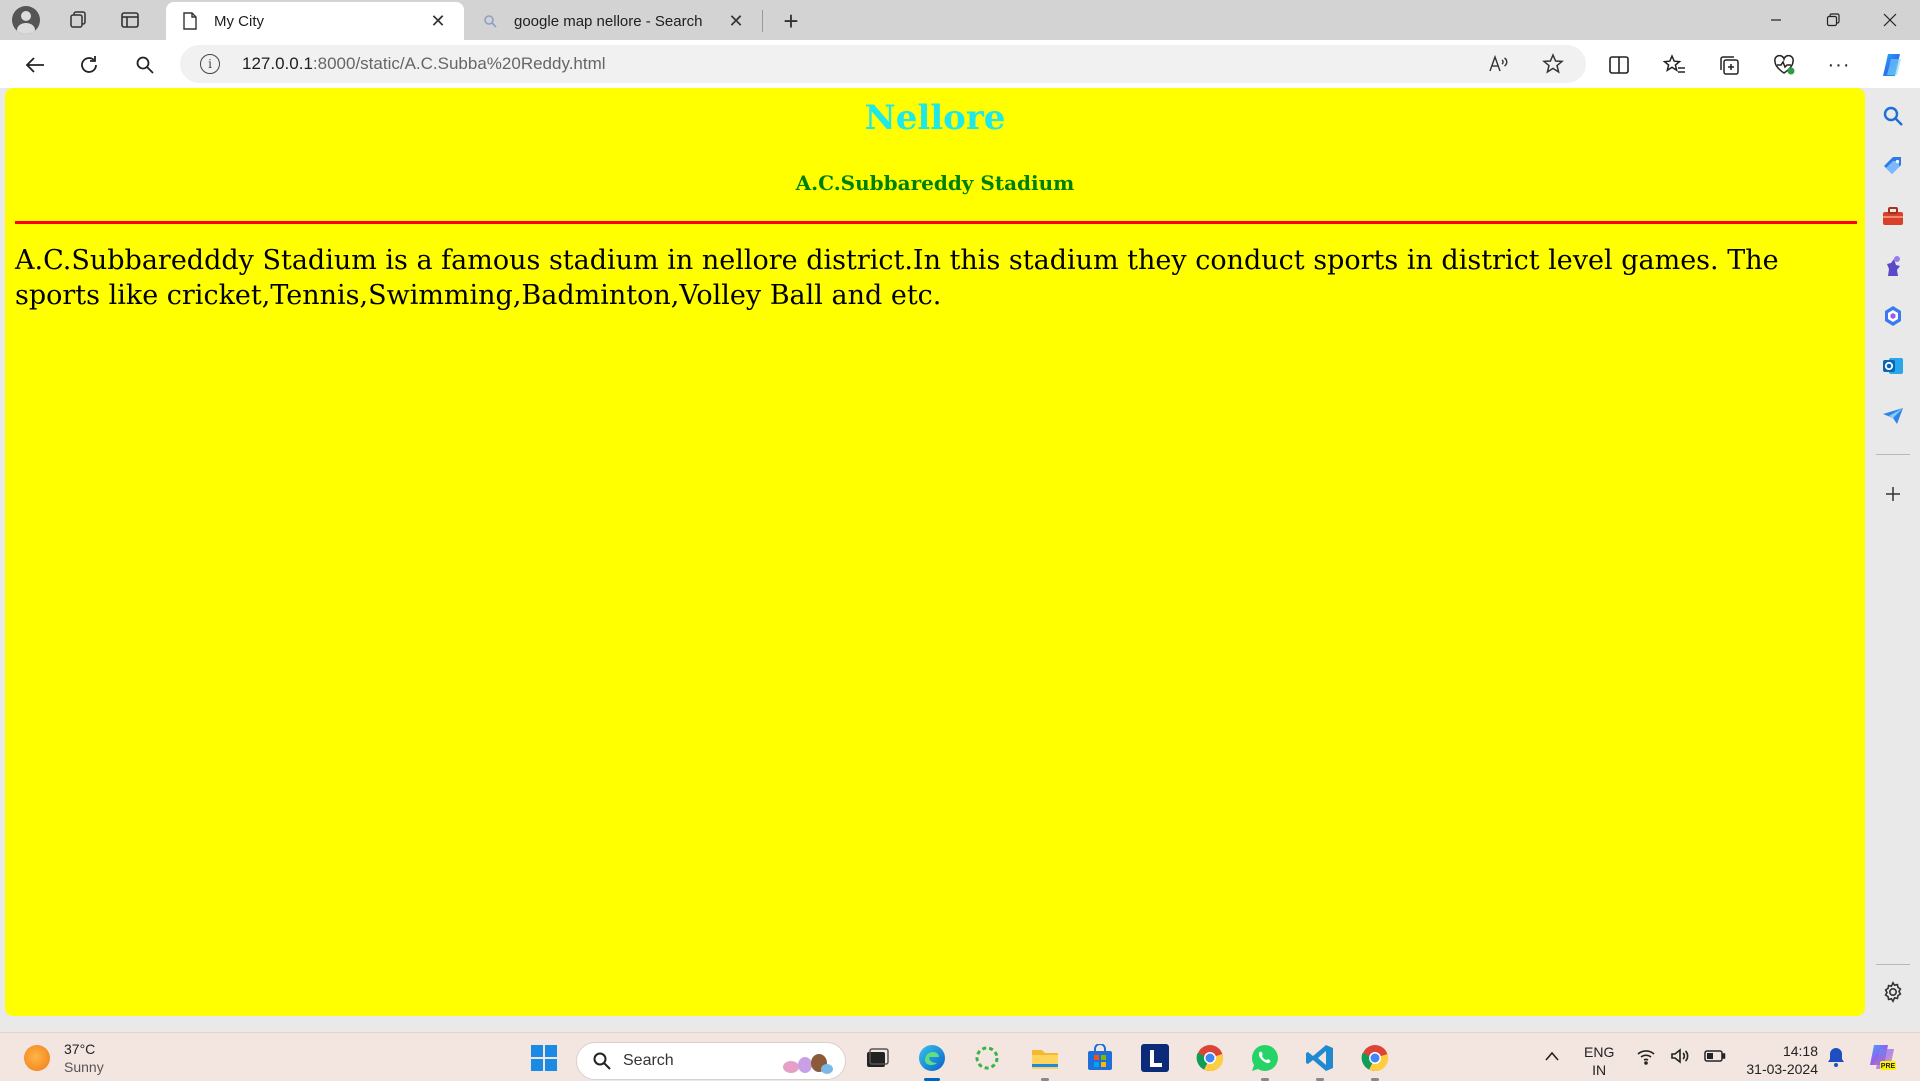 The height and width of the screenshot is (1081, 1920). What do you see at coordinates (459, 63) in the screenshot?
I see `url-path: :8000/static/A.C.Subba%20Reddy.html` at bounding box center [459, 63].